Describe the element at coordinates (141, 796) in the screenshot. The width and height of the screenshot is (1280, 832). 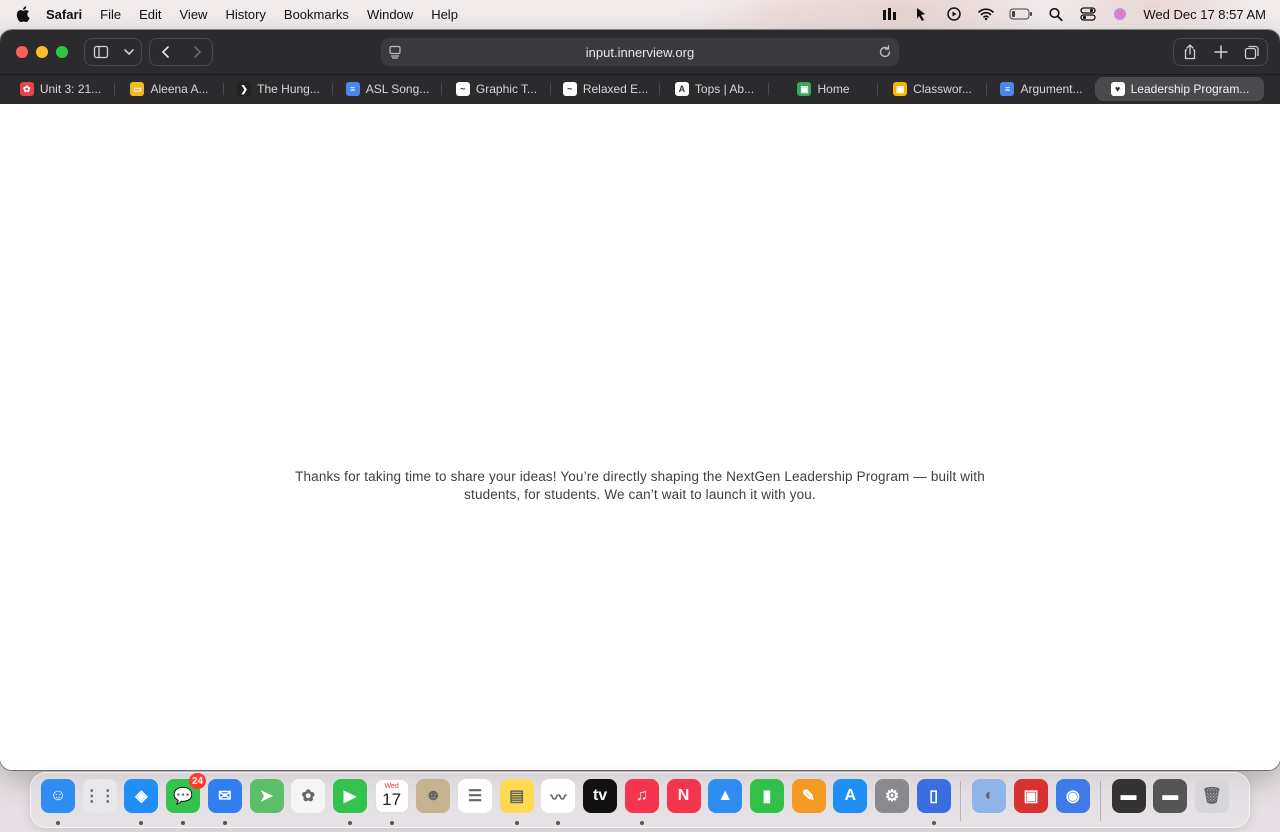
I see `safari-icon: ◈` at that location.